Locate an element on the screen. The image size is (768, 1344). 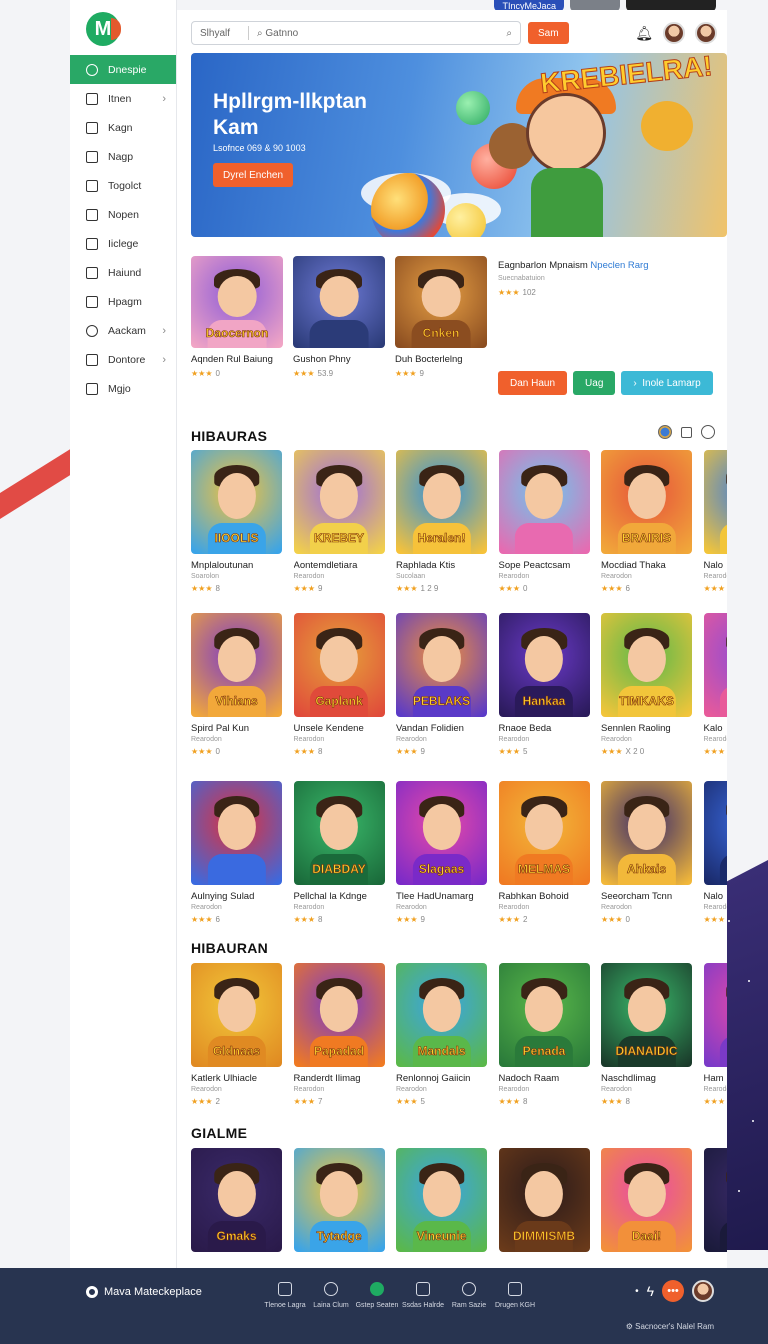
card-thumbnail: Tytadge is located at coordinates (339, 1200).